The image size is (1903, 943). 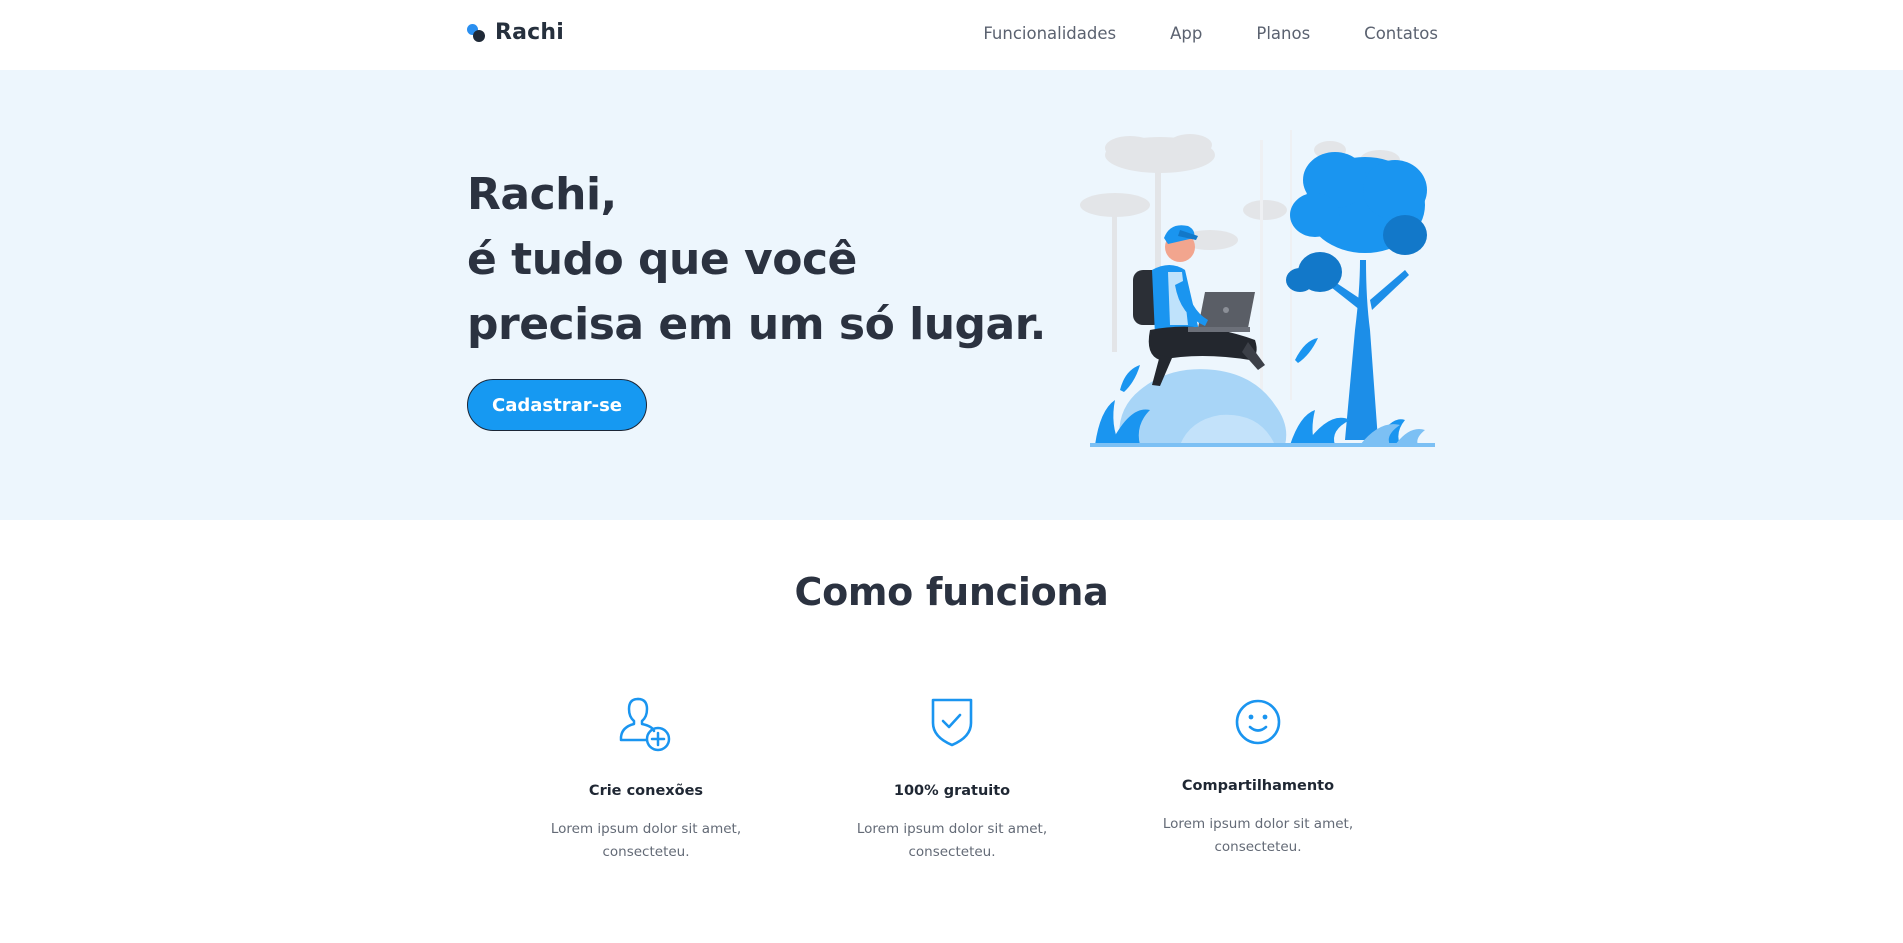 I want to click on nav-link-funcionalidades: Funcionalidades, so click(x=1049, y=34).